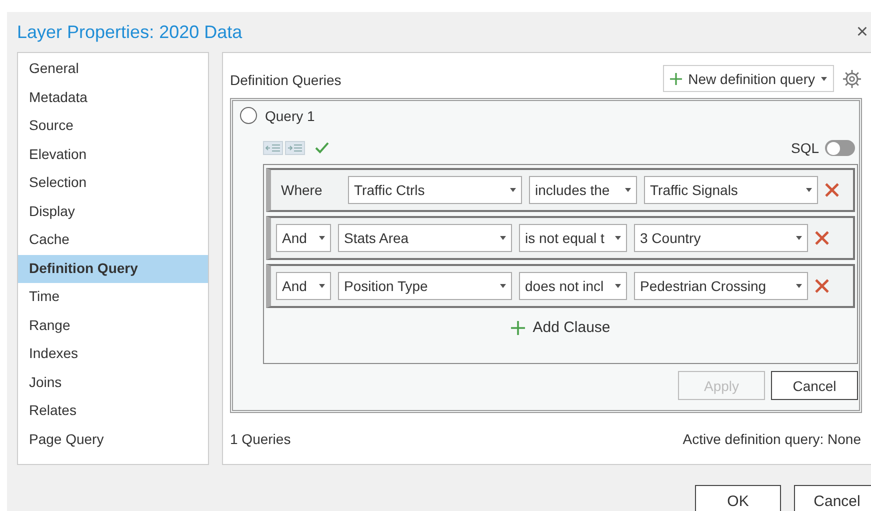 The height and width of the screenshot is (511, 871). I want to click on sidebar-item: Display, so click(113, 212).